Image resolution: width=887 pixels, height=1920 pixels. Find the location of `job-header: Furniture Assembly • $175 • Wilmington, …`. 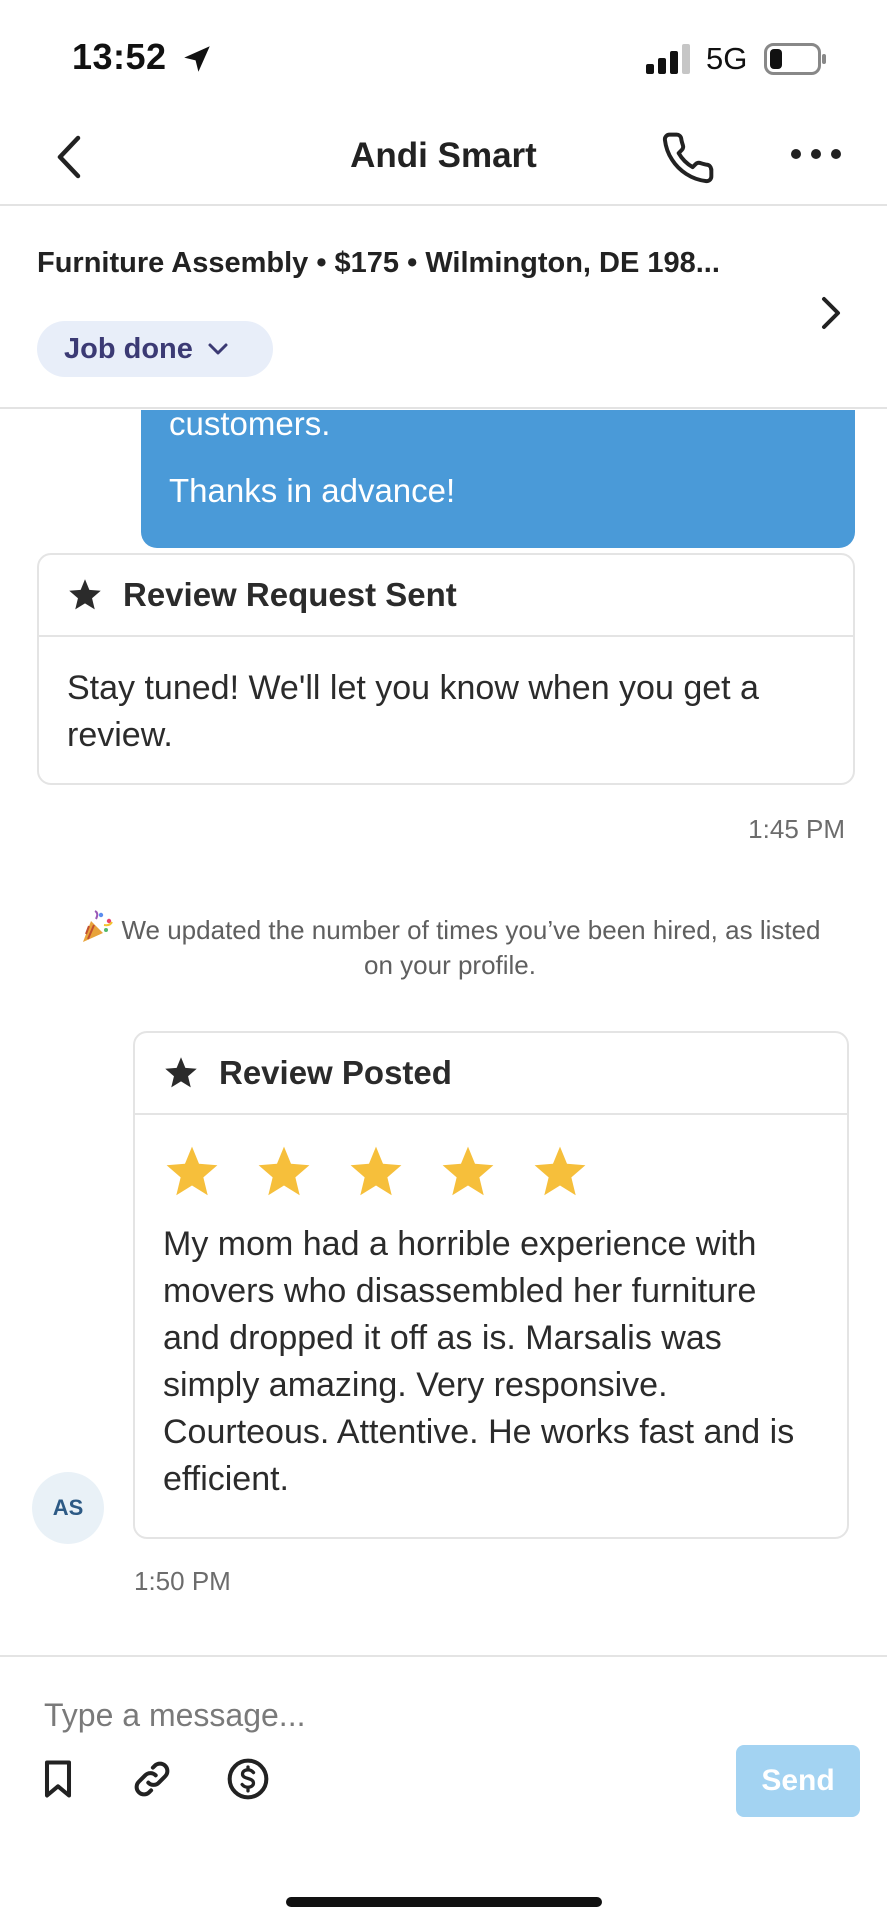

job-header: Furniture Assembly • $175 • Wilmington, … is located at coordinates (443, 308).